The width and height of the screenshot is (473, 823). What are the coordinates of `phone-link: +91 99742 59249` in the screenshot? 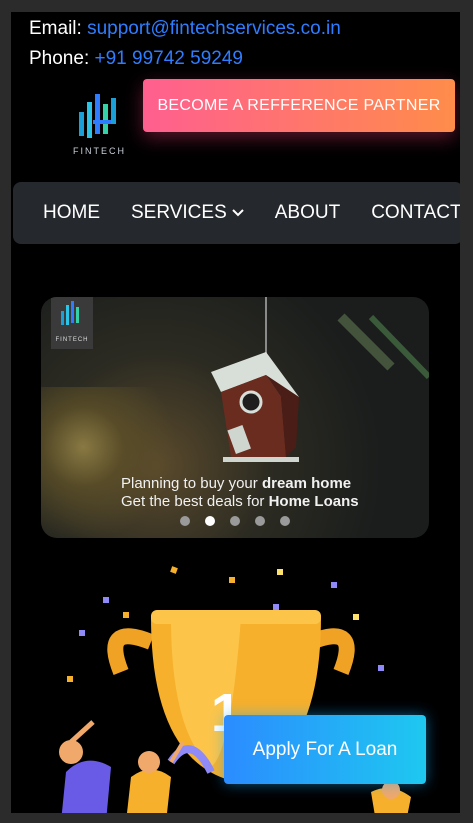 It's located at (169, 58).